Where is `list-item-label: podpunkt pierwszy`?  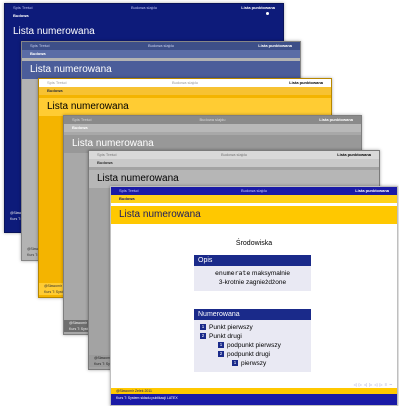 list-item-label: podpunkt pierwszy is located at coordinates (254, 345).